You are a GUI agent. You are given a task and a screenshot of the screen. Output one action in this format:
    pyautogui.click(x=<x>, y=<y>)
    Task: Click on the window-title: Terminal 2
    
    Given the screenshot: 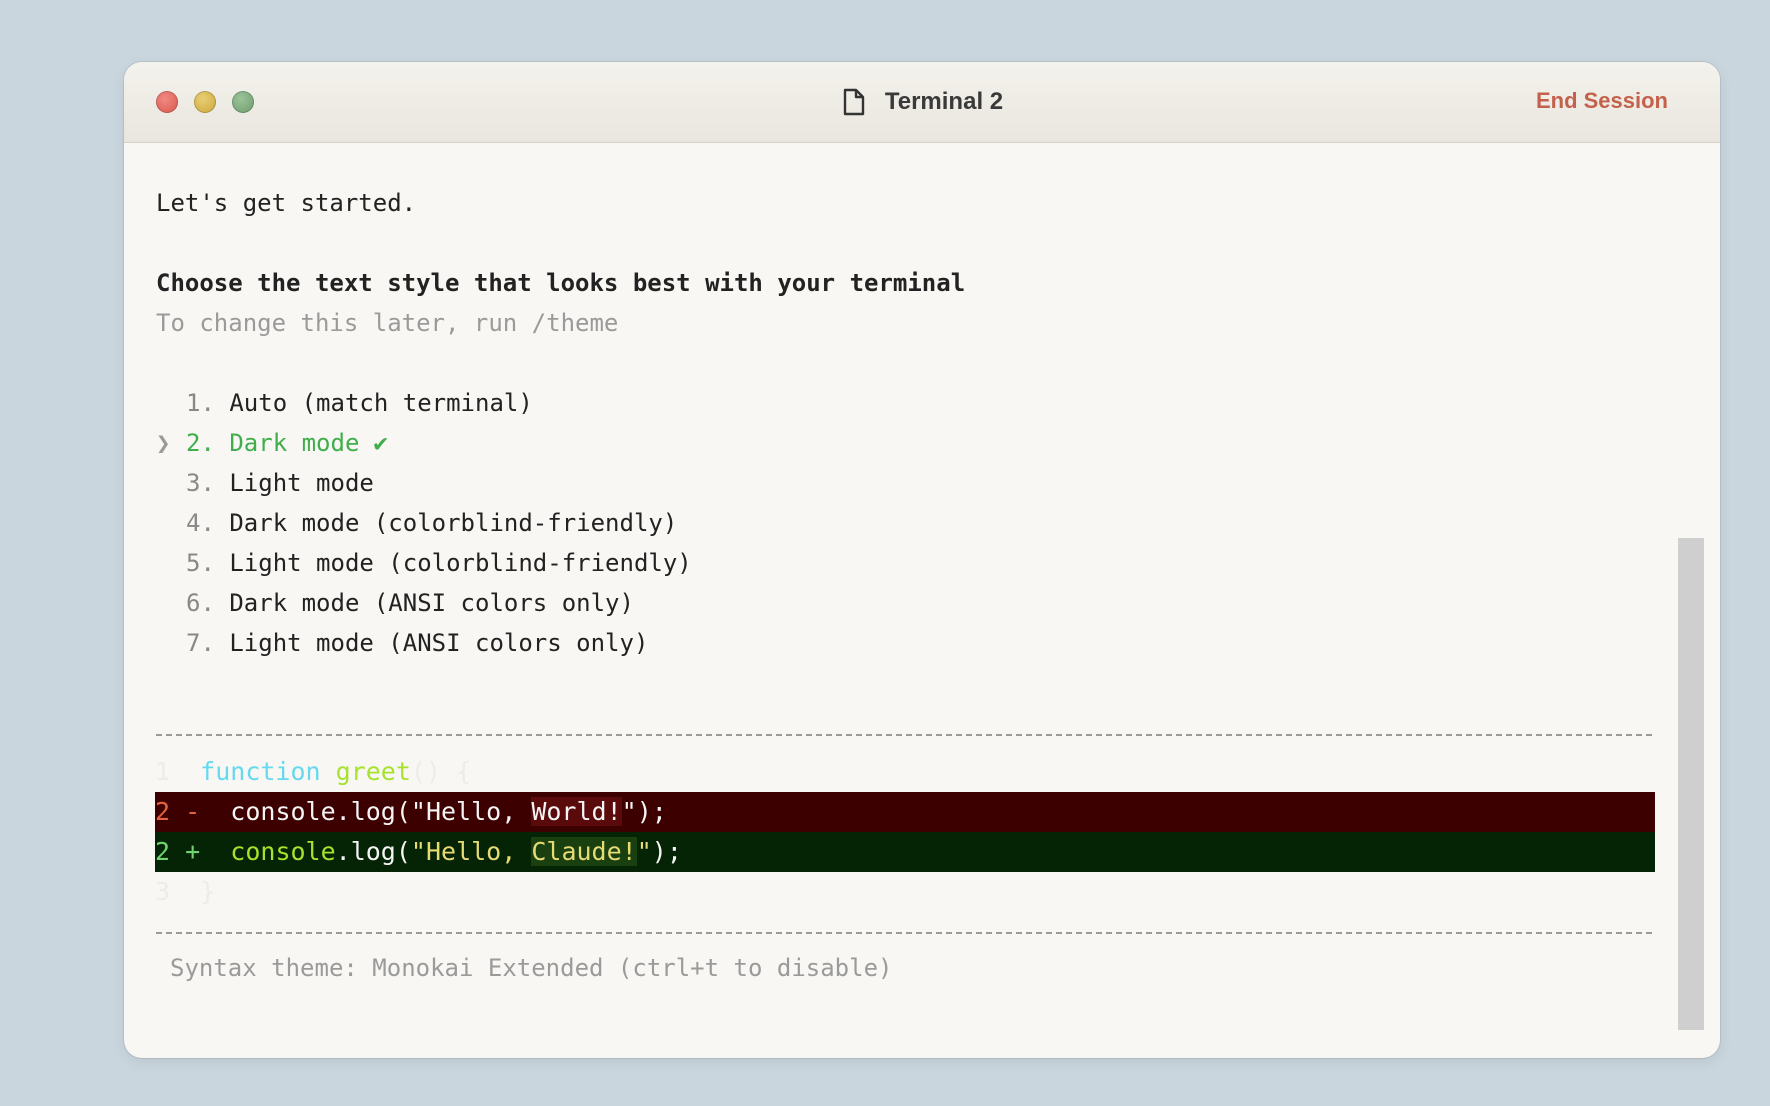 What is the action you would take?
    pyautogui.click(x=944, y=101)
    